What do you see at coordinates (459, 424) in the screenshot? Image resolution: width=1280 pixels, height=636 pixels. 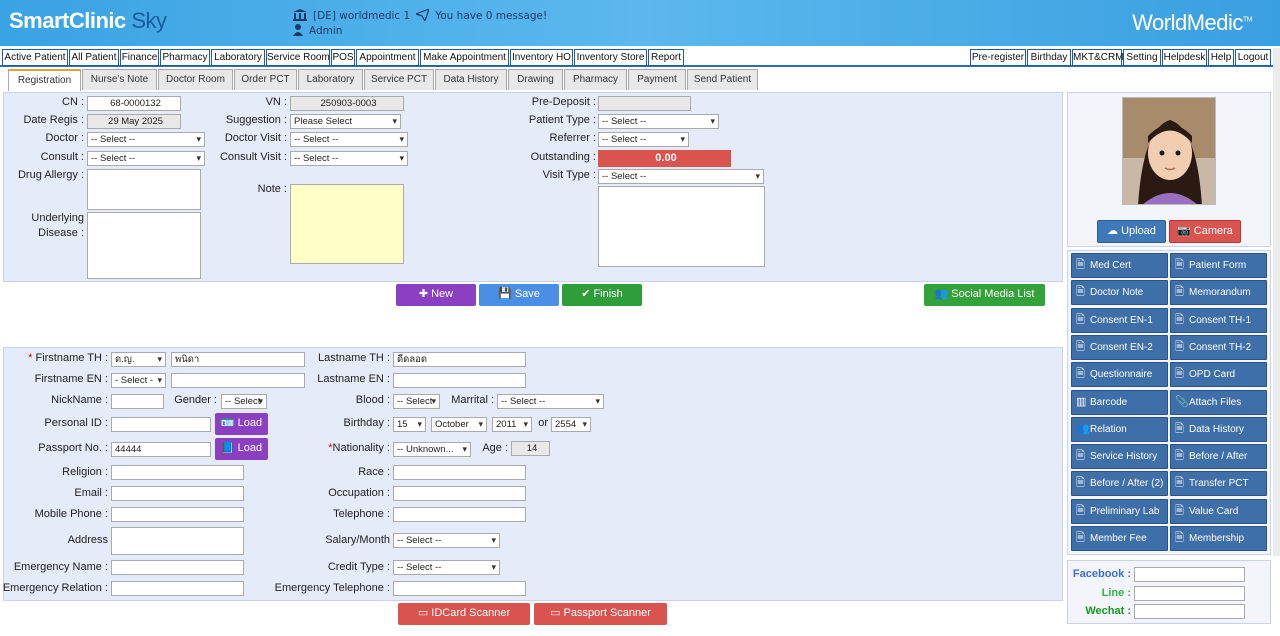 I see `birthday-month-select: October` at bounding box center [459, 424].